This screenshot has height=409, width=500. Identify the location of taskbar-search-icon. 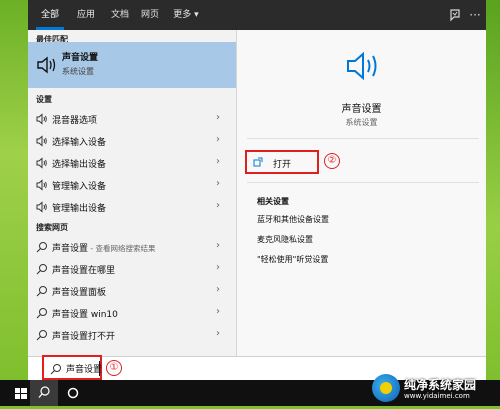
(44, 393).